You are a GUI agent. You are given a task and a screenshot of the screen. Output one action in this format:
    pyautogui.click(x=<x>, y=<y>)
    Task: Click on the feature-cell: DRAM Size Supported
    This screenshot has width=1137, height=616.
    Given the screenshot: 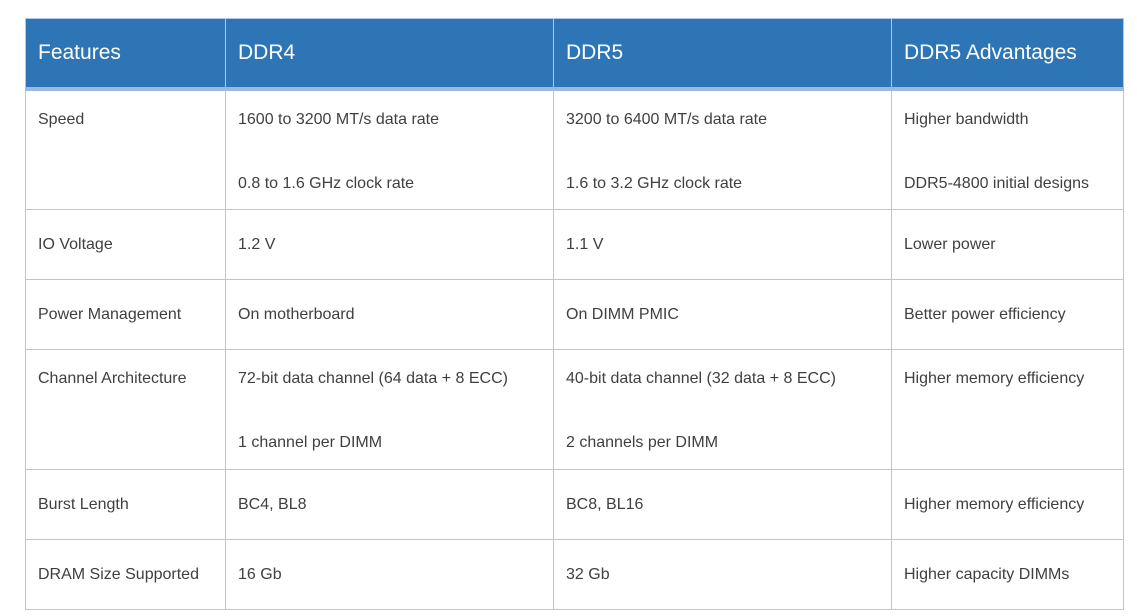 What is the action you would take?
    pyautogui.click(x=125, y=574)
    